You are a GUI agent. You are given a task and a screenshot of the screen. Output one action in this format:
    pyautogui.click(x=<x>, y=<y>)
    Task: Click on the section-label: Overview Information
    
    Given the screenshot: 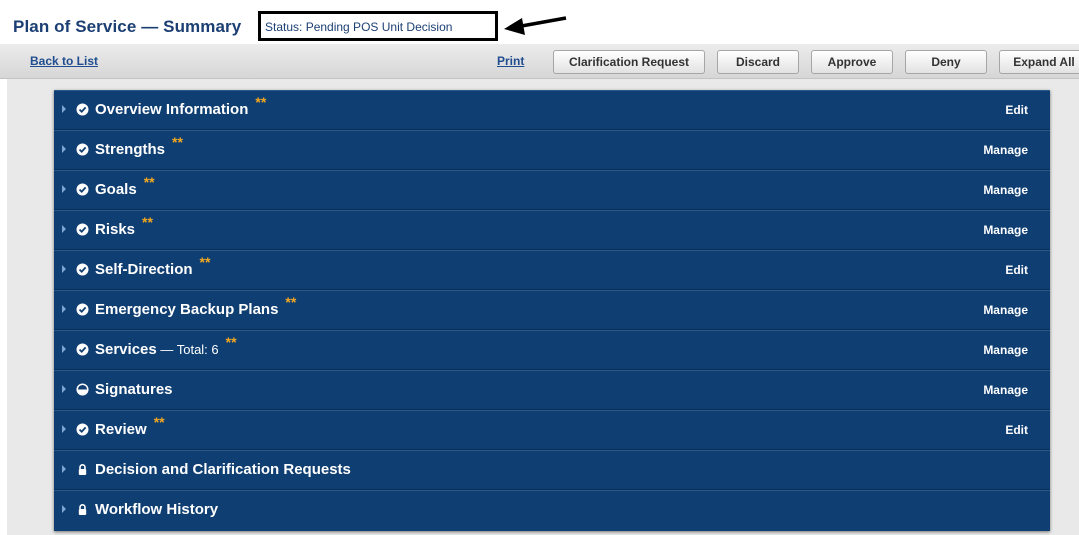 What is the action you would take?
    pyautogui.click(x=172, y=109)
    